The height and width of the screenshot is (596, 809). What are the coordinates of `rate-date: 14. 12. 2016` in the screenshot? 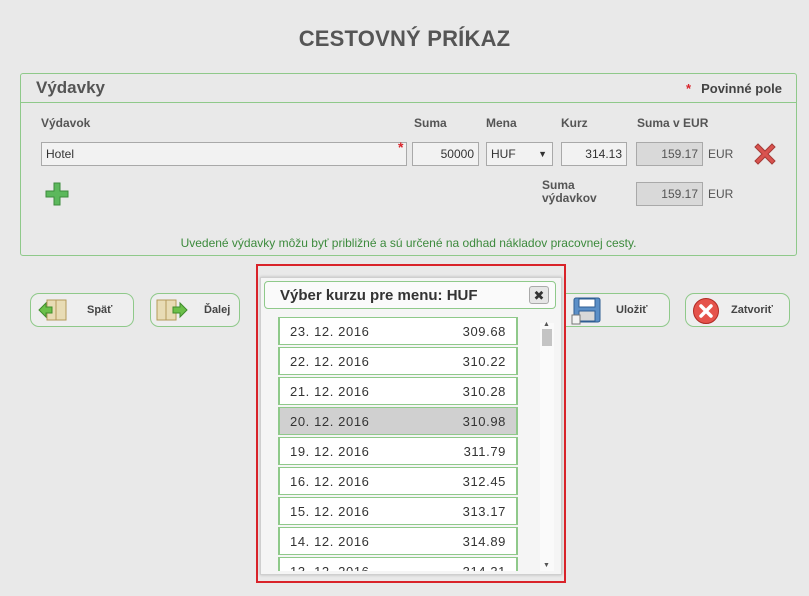 It's located at (330, 541).